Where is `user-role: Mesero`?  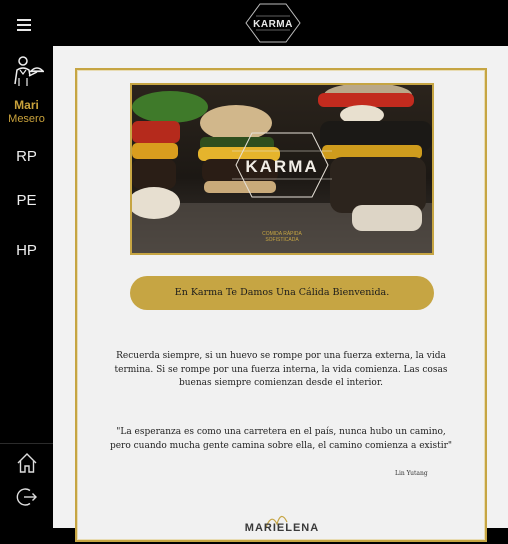 user-role: Mesero is located at coordinates (26, 119).